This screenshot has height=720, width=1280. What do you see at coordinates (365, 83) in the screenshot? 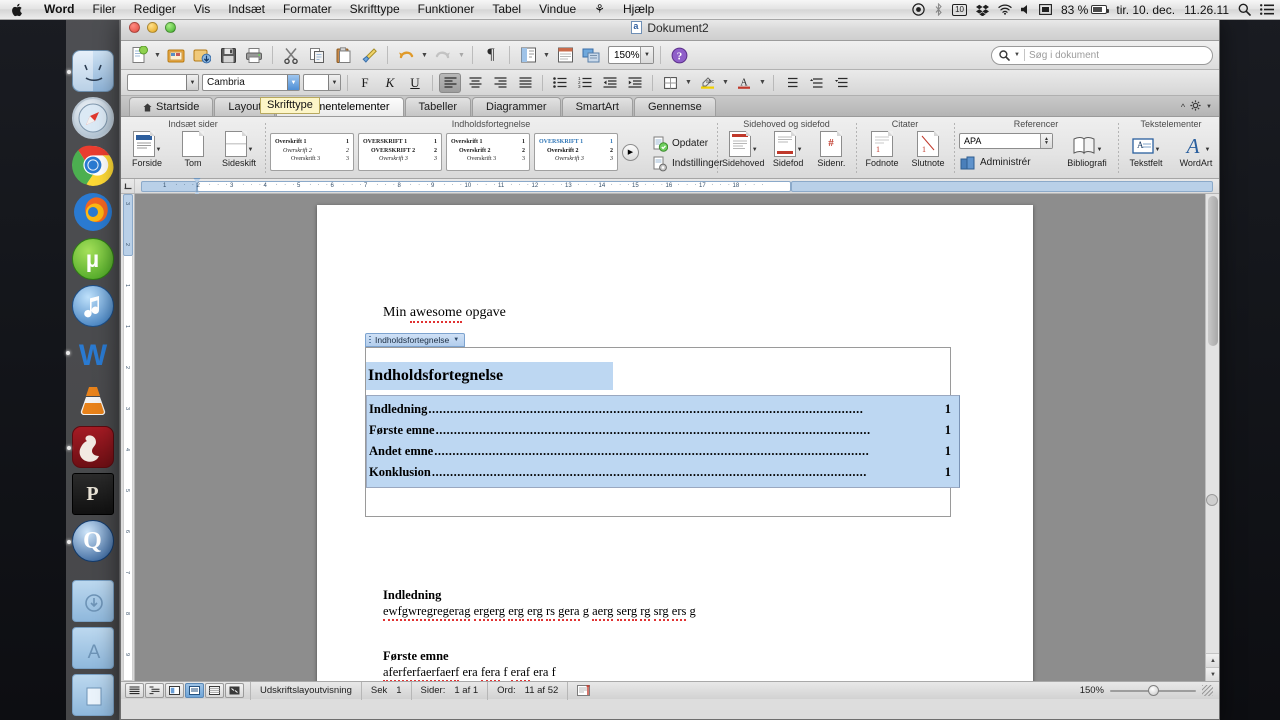
I see `bold-button: F` at bounding box center [365, 83].